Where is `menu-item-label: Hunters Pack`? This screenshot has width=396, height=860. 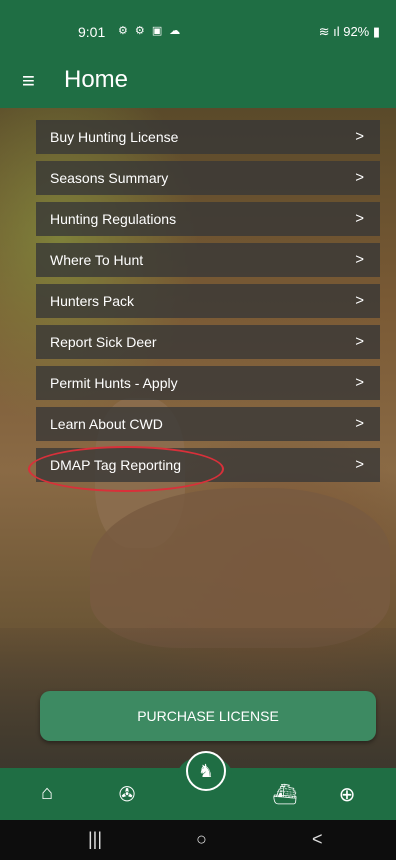 menu-item-label: Hunters Pack is located at coordinates (92, 301).